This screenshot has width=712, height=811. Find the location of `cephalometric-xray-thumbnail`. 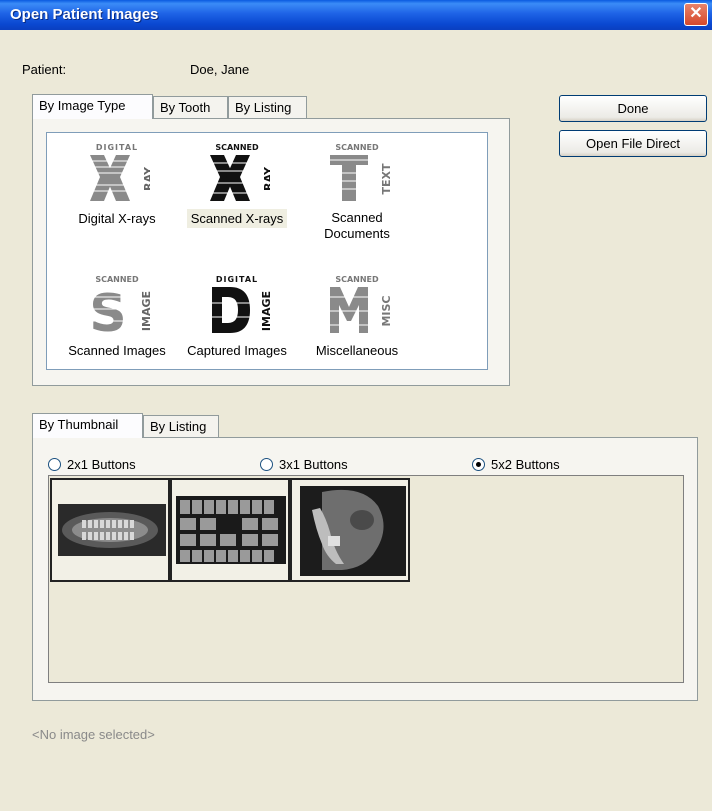

cephalometric-xray-thumbnail is located at coordinates (350, 530).